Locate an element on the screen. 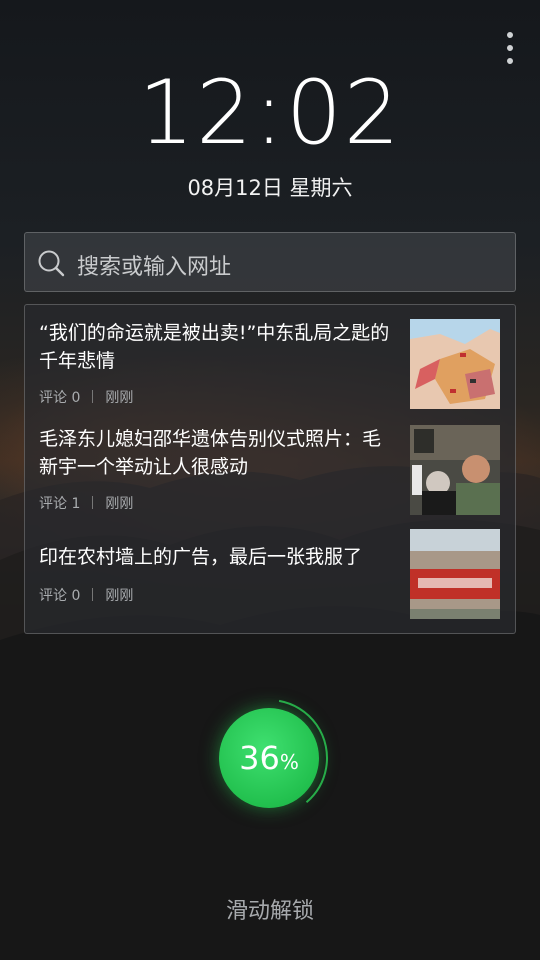  news-title: 印在农村墙上的广告，最后一张我服了 is located at coordinates (201, 557).